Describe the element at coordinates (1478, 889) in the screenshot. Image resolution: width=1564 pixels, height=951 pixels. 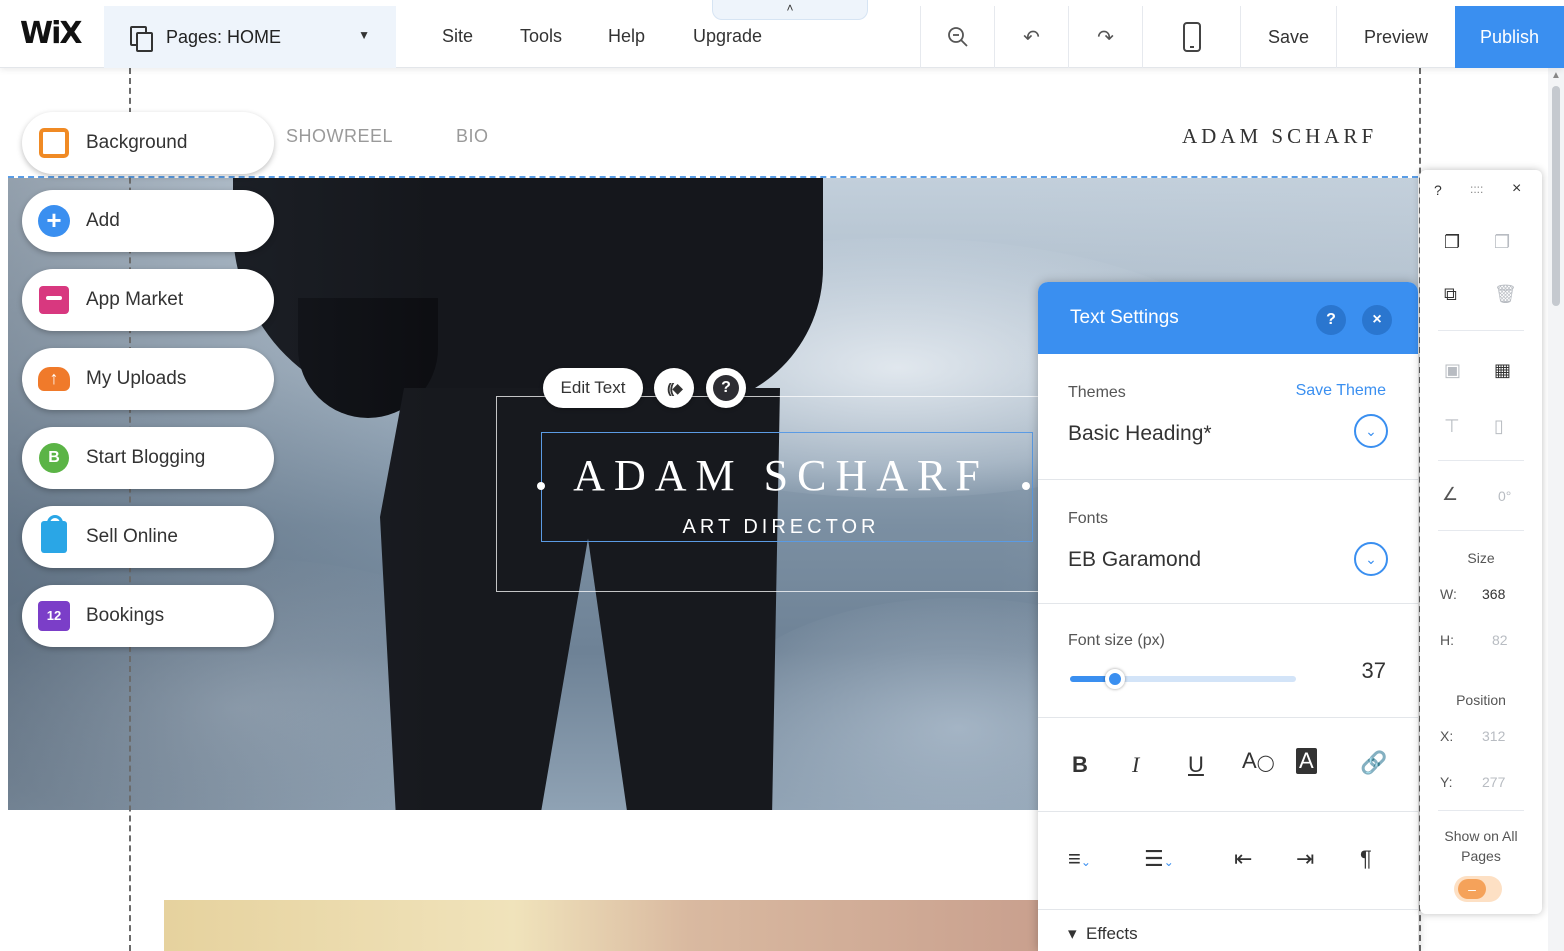
I see `show-on-all-pages-toggle: –` at that location.